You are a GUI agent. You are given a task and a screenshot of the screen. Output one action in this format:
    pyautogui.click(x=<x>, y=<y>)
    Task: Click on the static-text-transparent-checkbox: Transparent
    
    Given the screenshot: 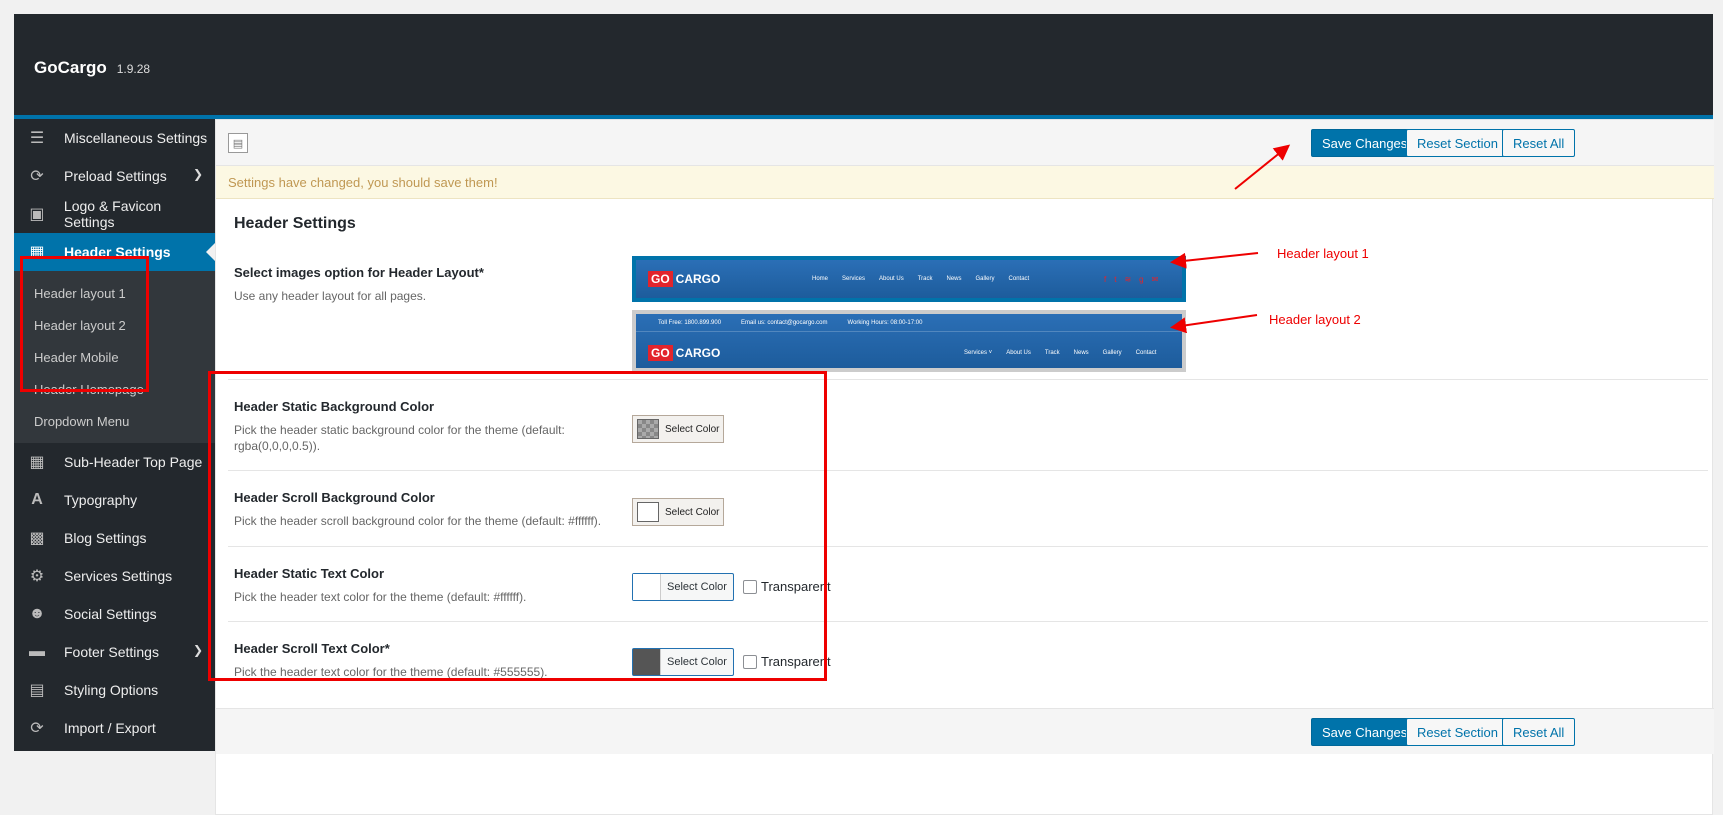 What is the action you would take?
    pyautogui.click(x=787, y=586)
    